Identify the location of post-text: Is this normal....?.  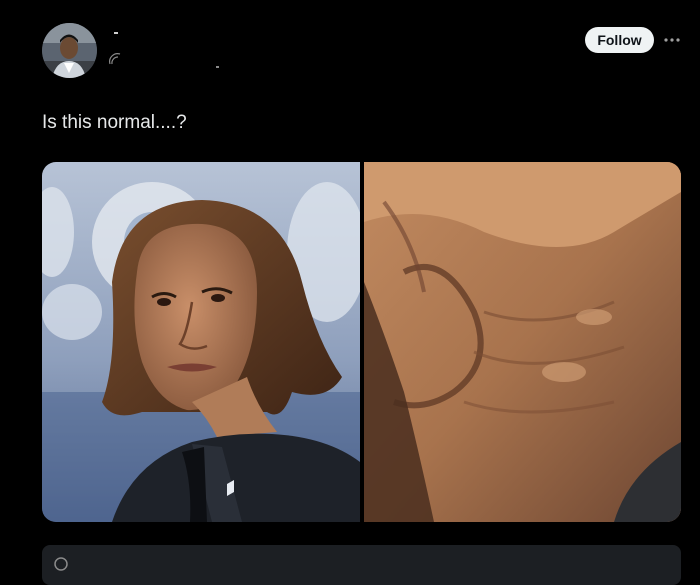
(114, 122).